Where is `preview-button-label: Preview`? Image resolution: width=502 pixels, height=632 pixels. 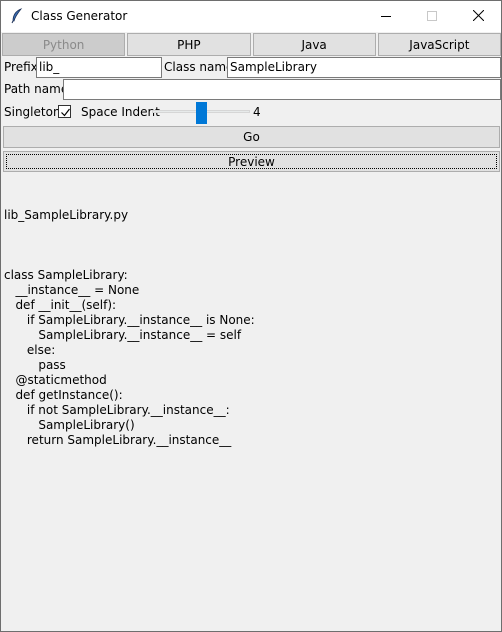
preview-button-label: Preview is located at coordinates (251, 161).